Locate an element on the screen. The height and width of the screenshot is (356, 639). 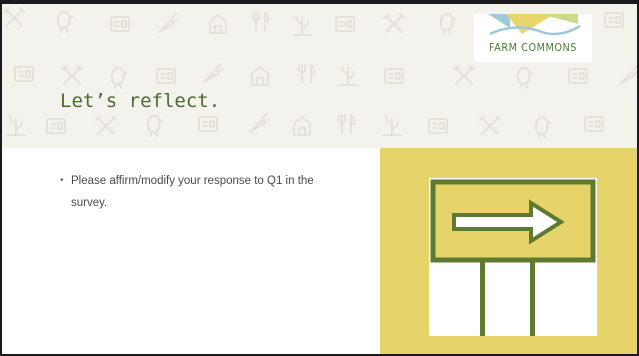
landscape-logo-icon is located at coordinates (534, 25).